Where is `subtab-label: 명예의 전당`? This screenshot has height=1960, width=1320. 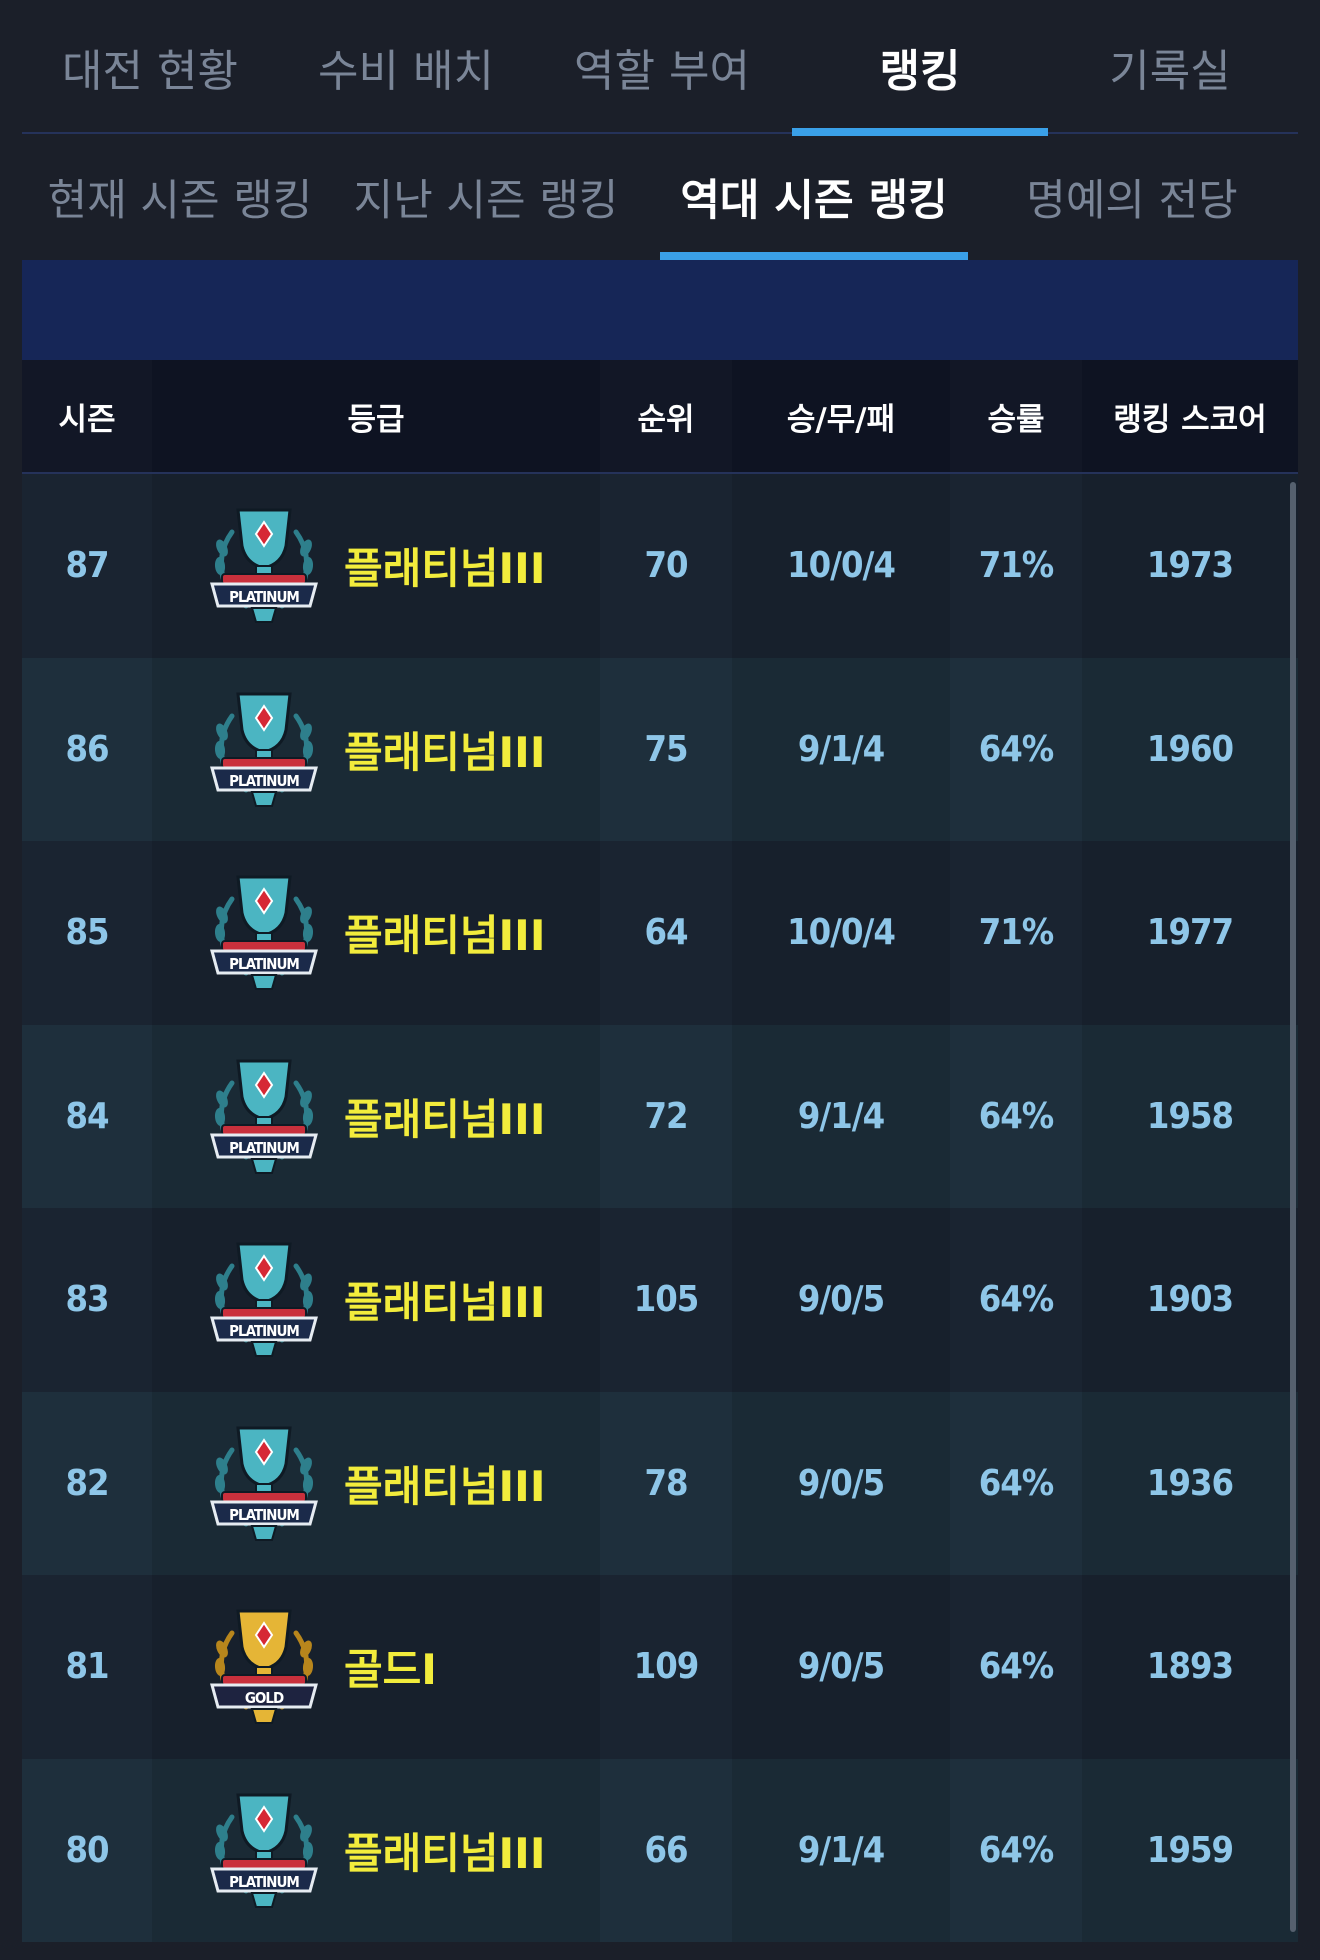 subtab-label: 명예의 전당 is located at coordinates (1132, 201).